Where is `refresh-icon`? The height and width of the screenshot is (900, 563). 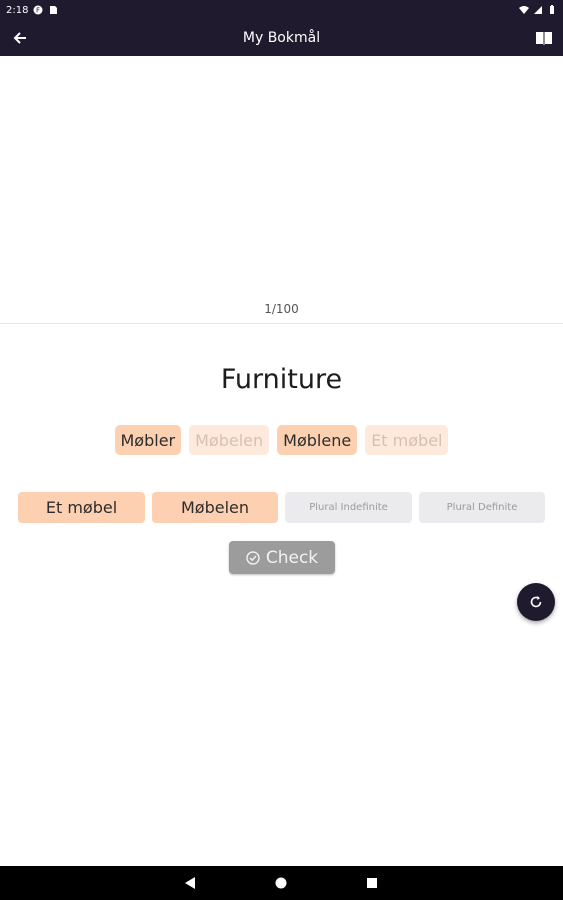 refresh-icon is located at coordinates (536, 602).